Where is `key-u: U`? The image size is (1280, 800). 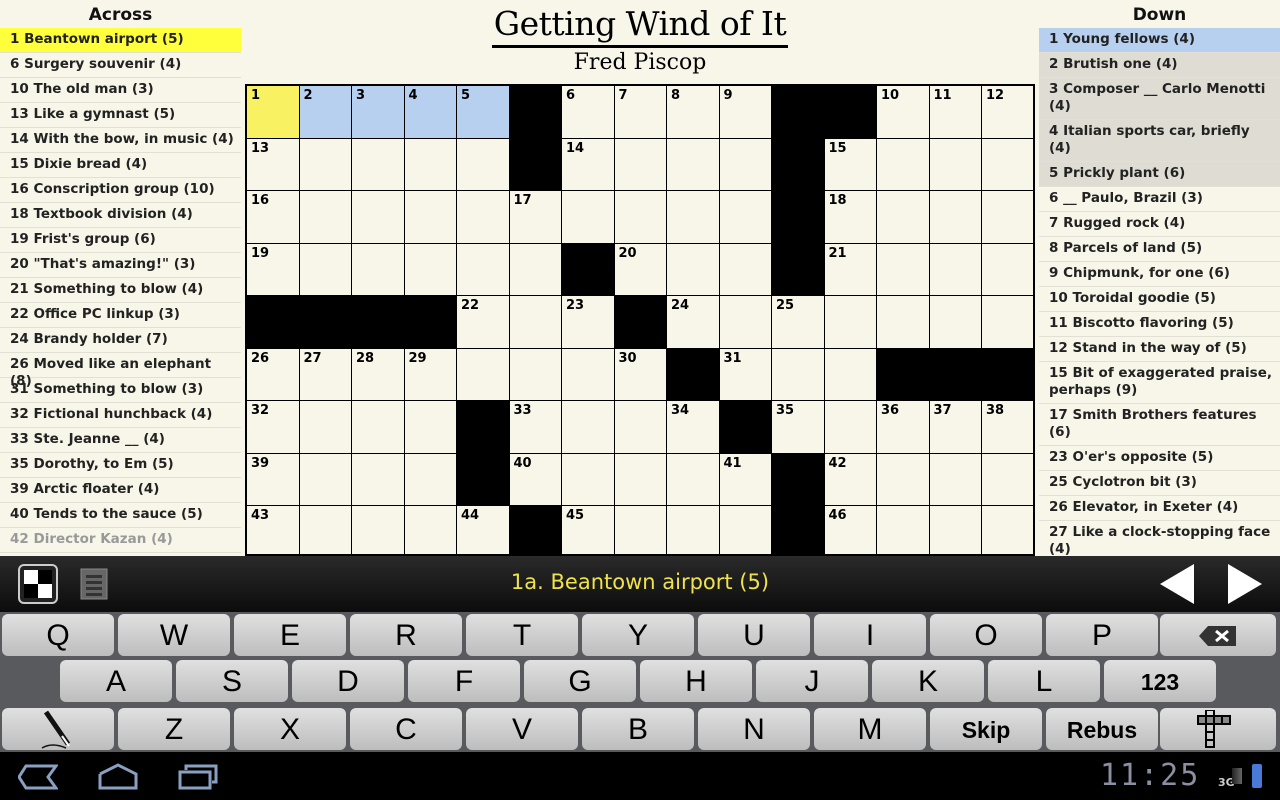
key-u: U is located at coordinates (754, 635).